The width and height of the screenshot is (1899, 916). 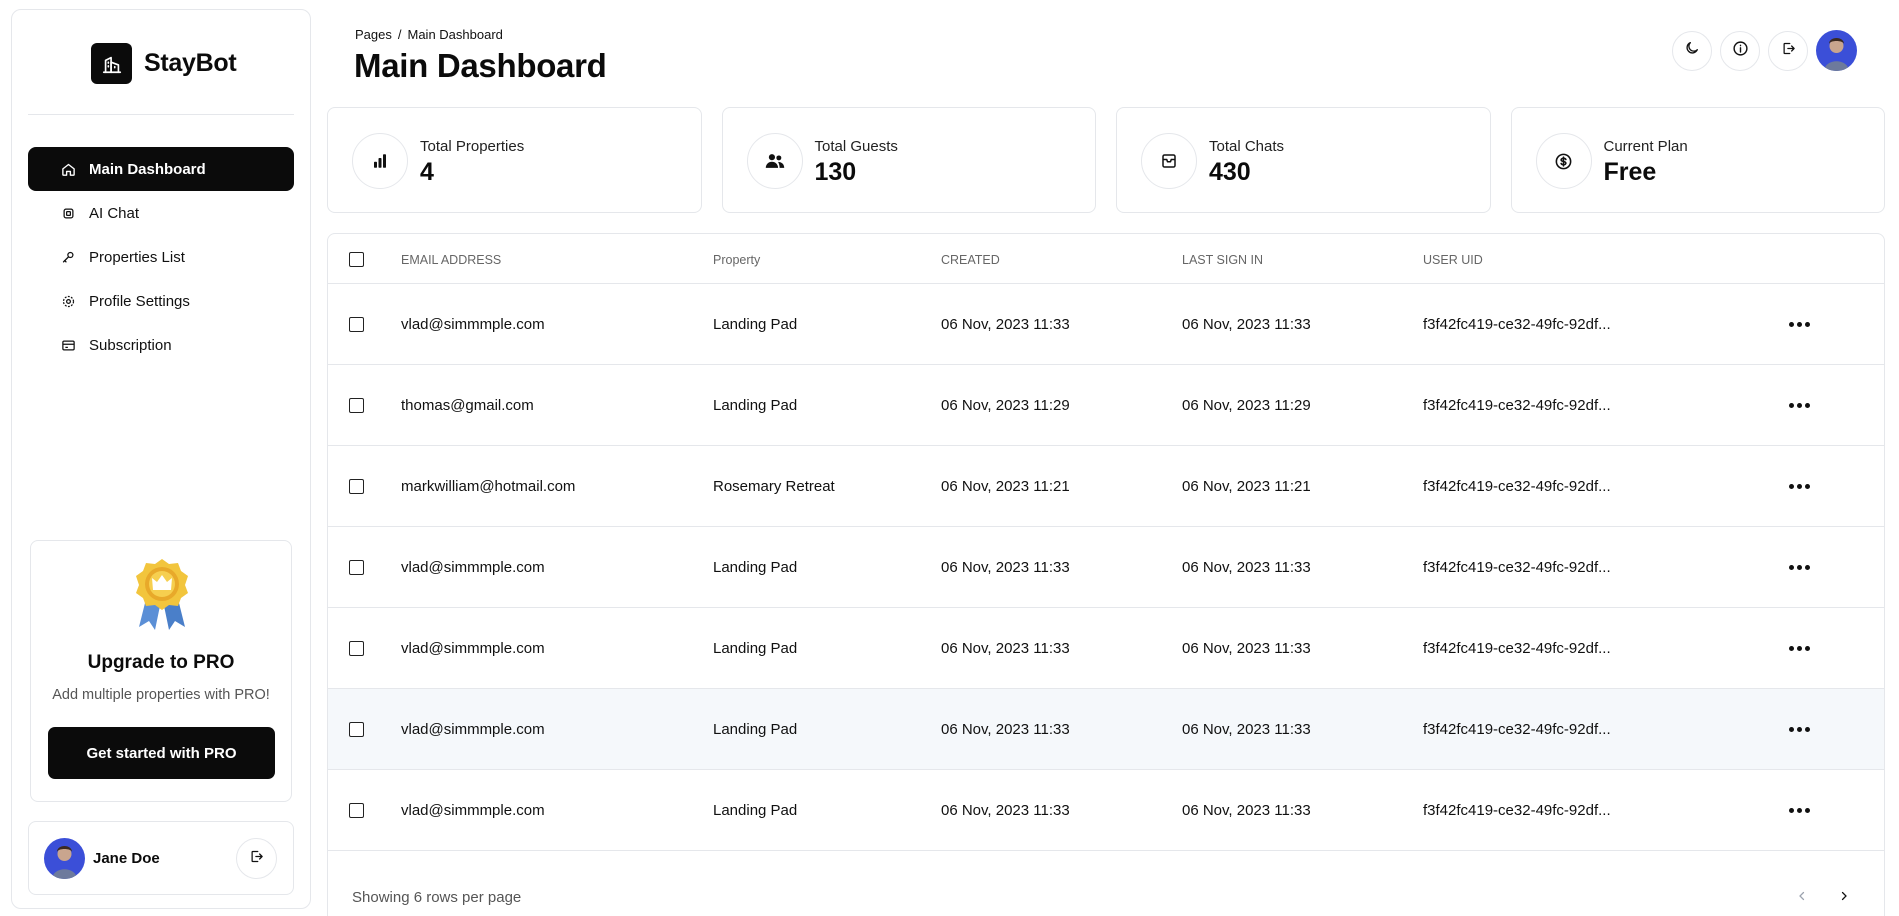 I want to click on wrench-icon, so click(x=68, y=257).